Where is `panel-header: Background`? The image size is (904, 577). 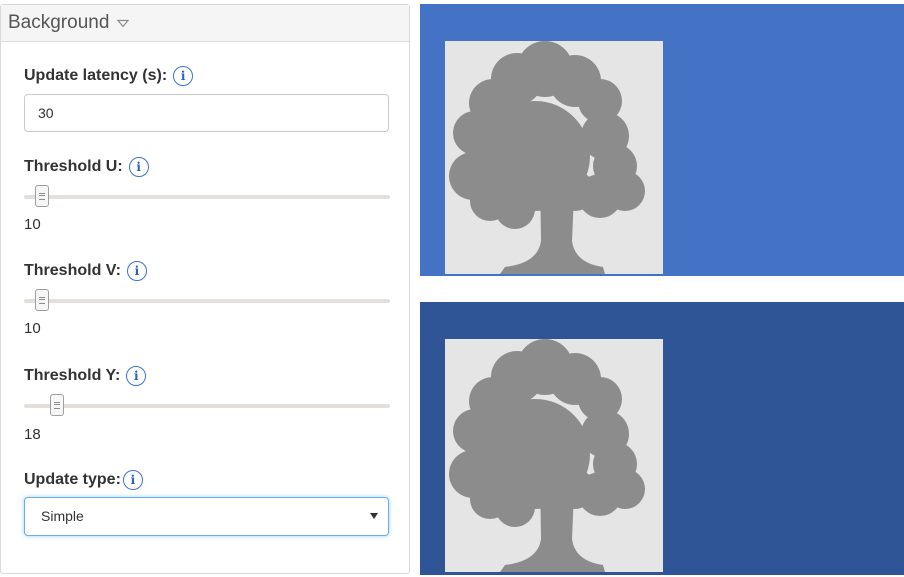
panel-header: Background is located at coordinates (205, 23).